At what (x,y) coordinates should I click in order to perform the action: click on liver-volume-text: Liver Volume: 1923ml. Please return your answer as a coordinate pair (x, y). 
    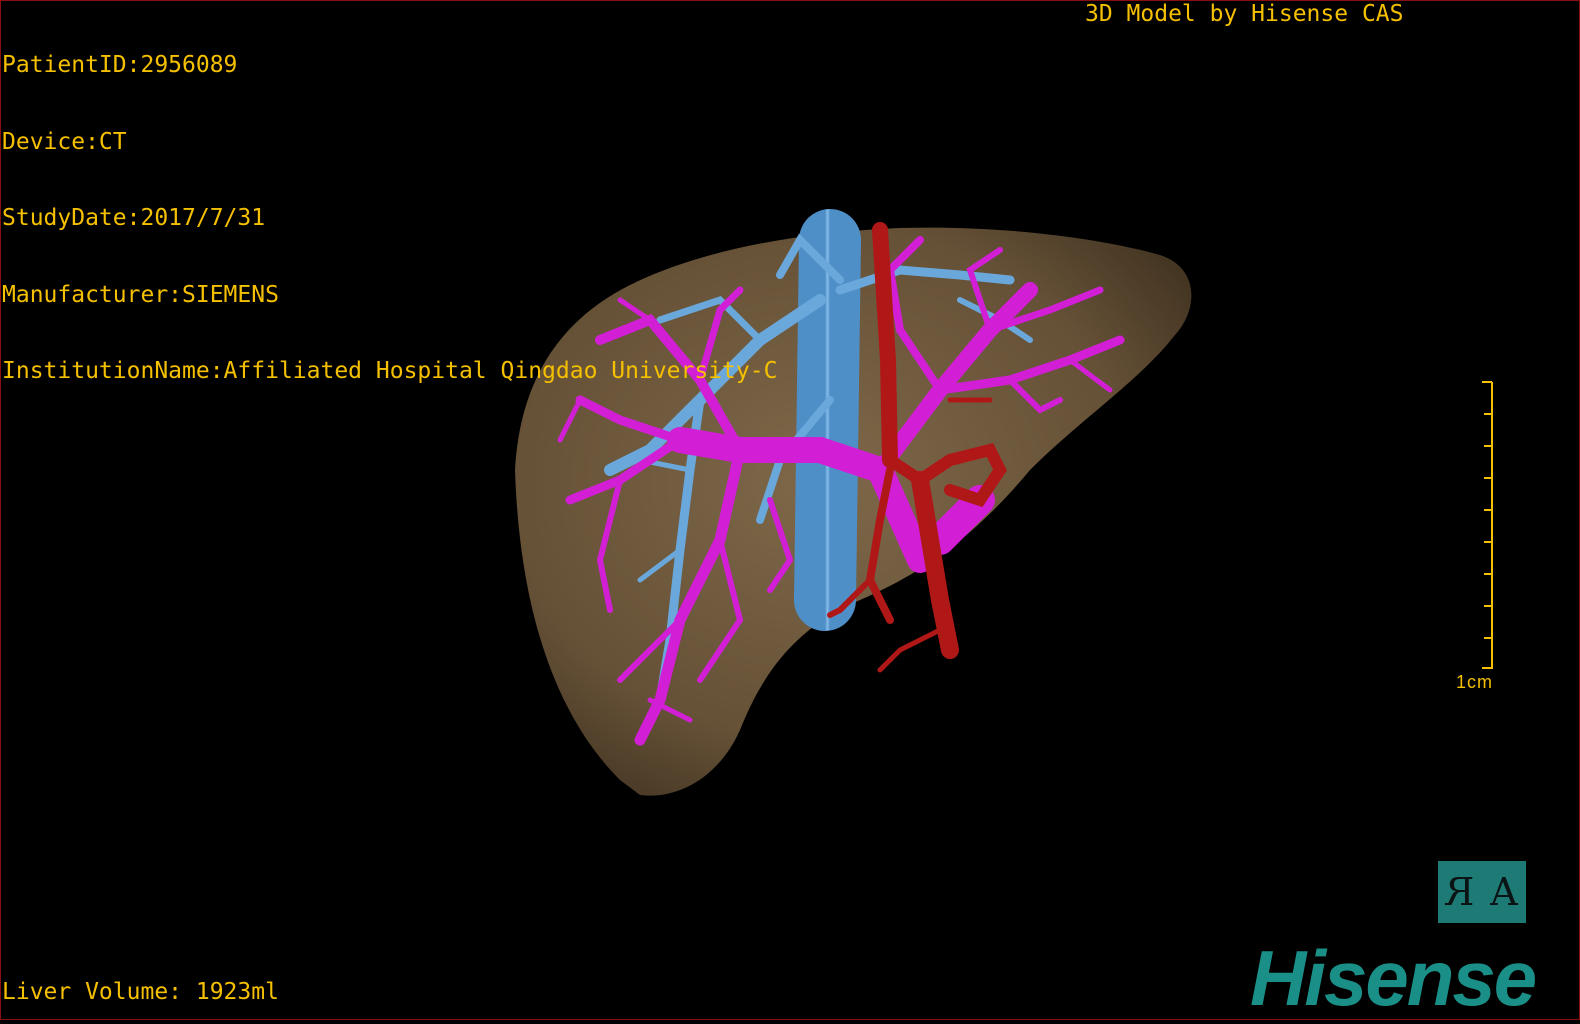
    Looking at the image, I should click on (140, 992).